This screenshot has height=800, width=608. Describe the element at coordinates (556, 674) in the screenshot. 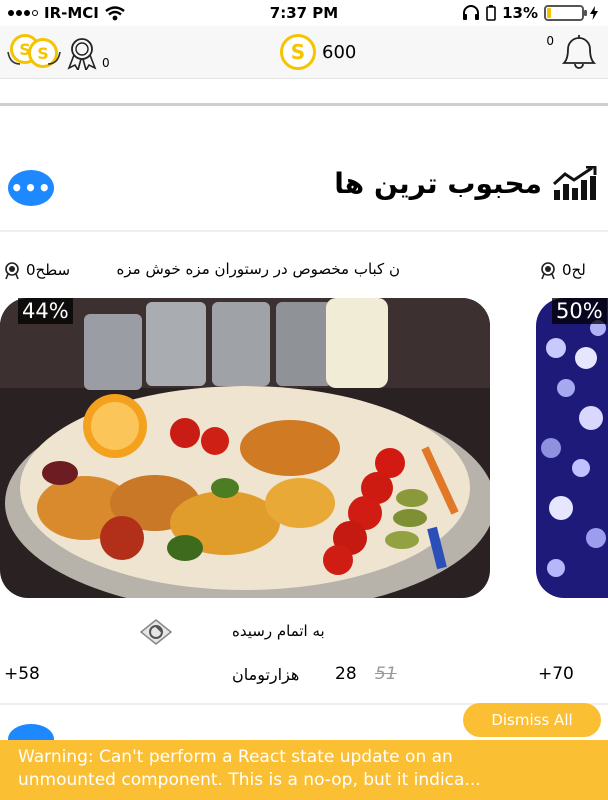

I see `extra-count: +70` at that location.